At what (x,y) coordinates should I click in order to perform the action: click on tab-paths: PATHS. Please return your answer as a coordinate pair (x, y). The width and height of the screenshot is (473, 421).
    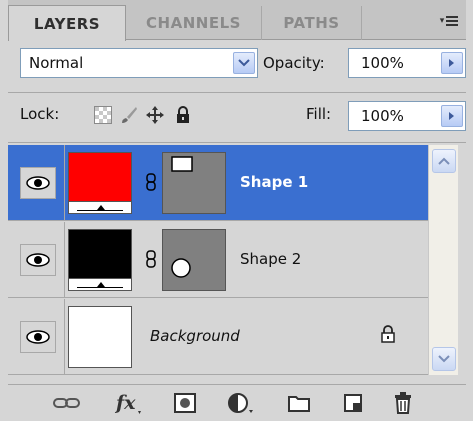
    Looking at the image, I should click on (312, 23).